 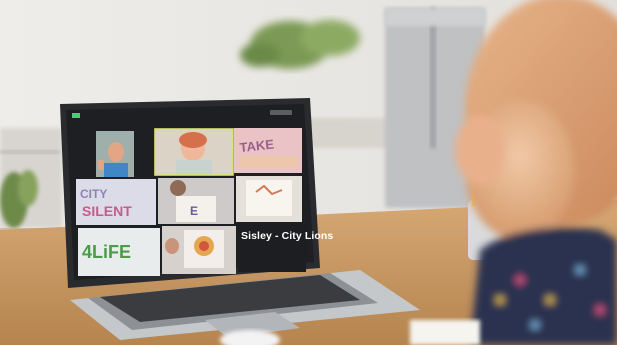 I want to click on video-tile-4: CITY SILENT, so click(x=116, y=202).